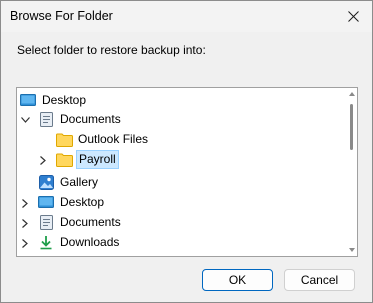 This screenshot has height=303, width=373. I want to click on tree-item-label: Downloads, so click(90, 242).